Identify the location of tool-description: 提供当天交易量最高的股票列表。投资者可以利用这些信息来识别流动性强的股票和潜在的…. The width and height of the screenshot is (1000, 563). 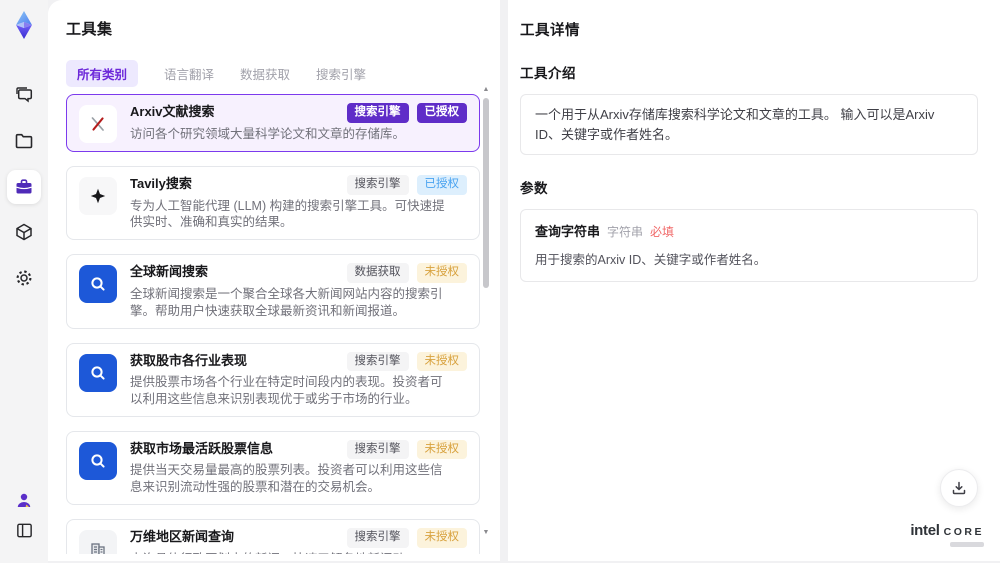
(286, 479).